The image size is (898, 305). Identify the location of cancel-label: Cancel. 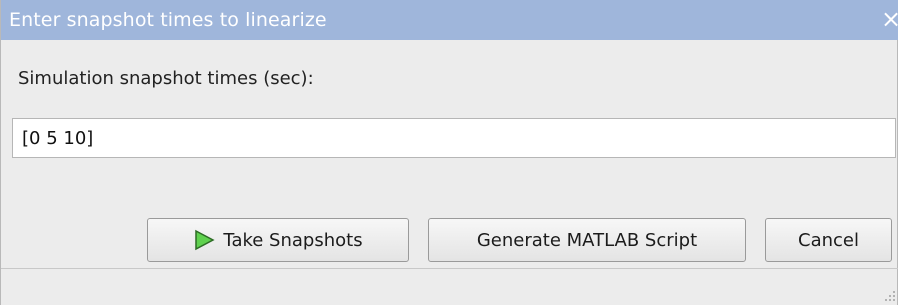
(828, 240).